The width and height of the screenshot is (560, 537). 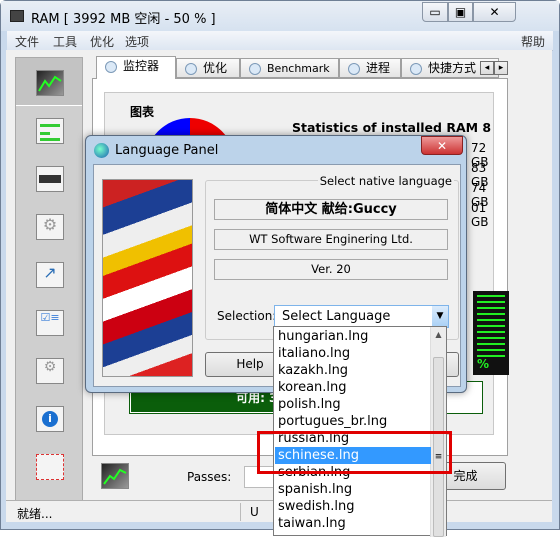 I want to click on group-label: Select native language, so click(x=385, y=181).